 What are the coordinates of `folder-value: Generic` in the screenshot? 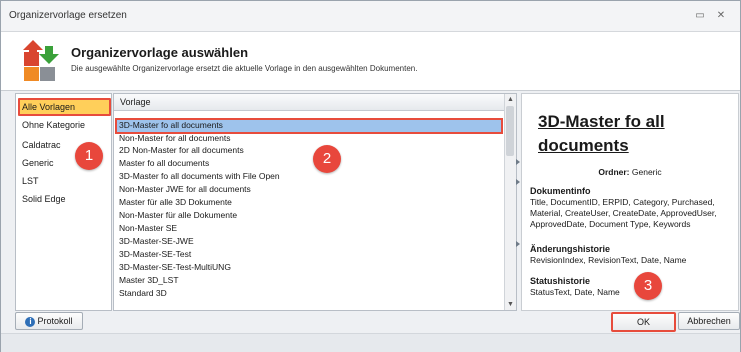 It's located at (646, 172).